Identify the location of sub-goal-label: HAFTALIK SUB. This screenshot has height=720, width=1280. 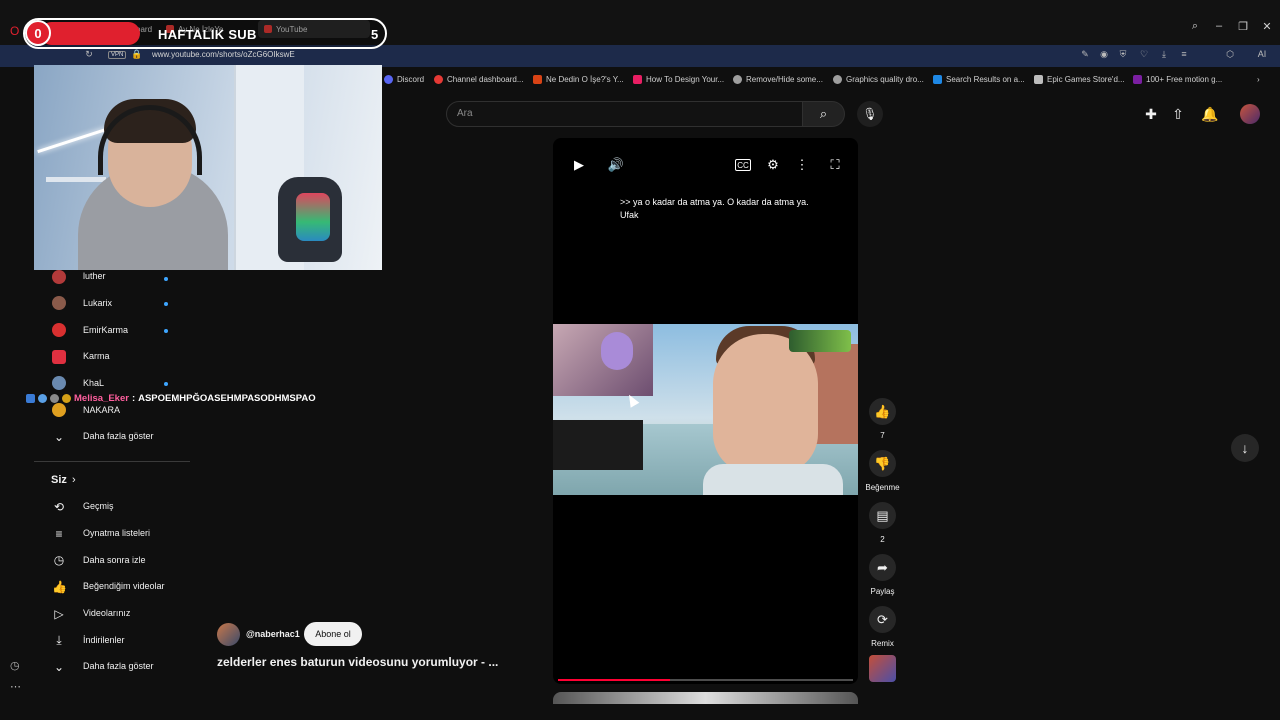
(207, 34).